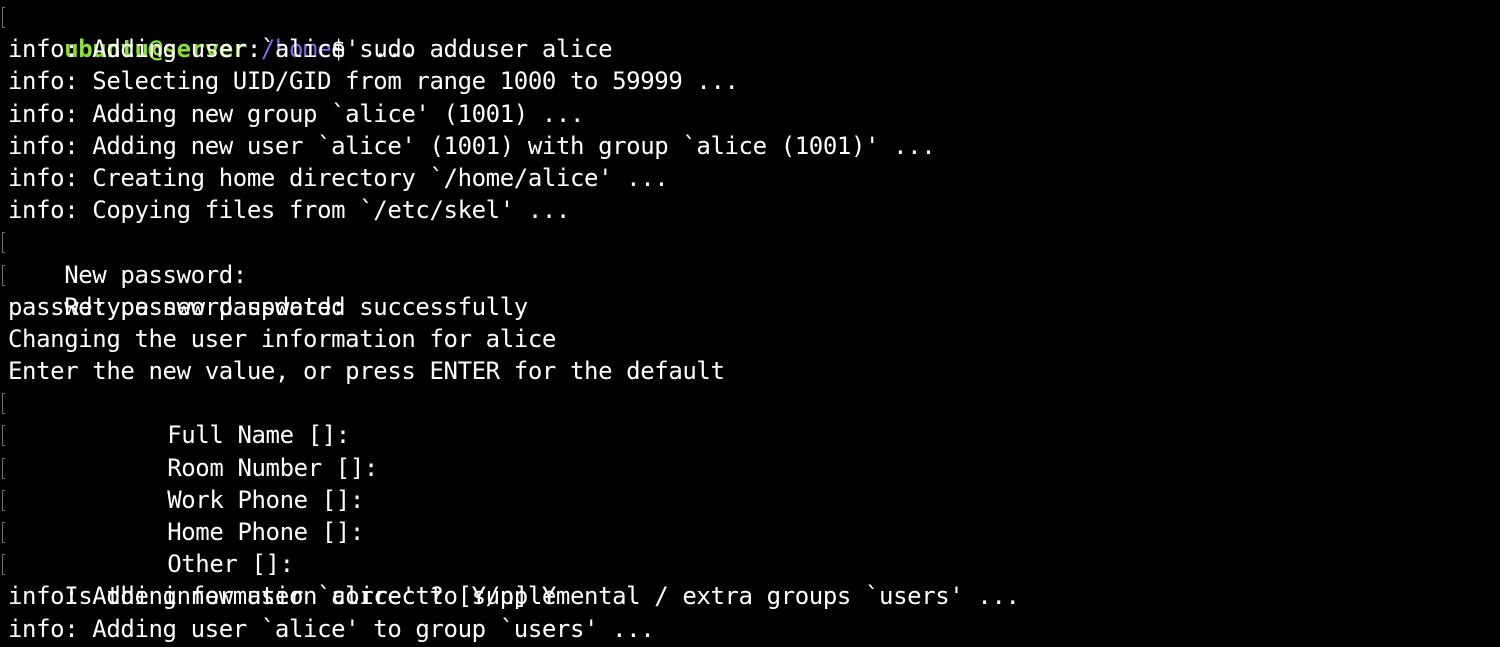 This screenshot has width=1500, height=647. What do you see at coordinates (750, 579) in the screenshot?
I see `confirm-prompt: Is the information correct? [Y/n] Y` at bounding box center [750, 579].